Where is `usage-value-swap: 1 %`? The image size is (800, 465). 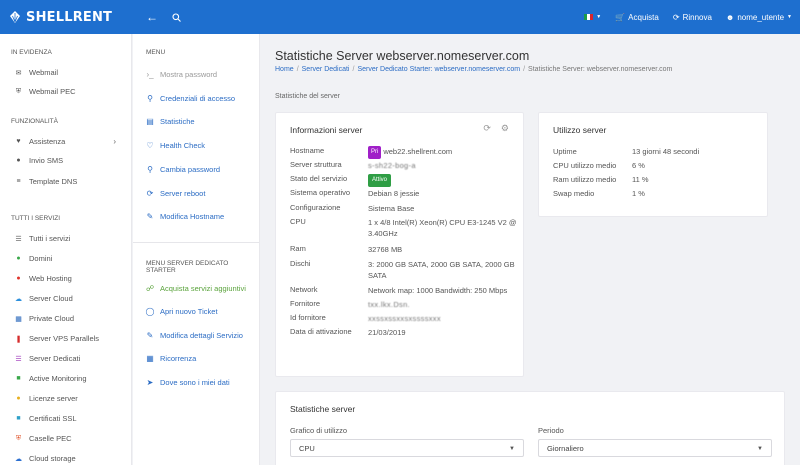
usage-value-swap: 1 % is located at coordinates (638, 193).